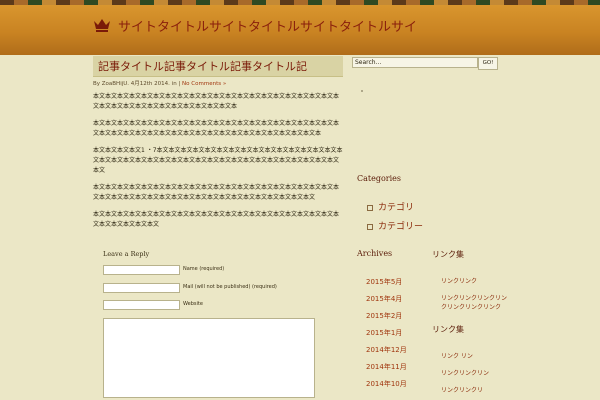 The width and height of the screenshot is (600, 400). I want to click on link-item: リンクリンクリン, so click(476, 373).